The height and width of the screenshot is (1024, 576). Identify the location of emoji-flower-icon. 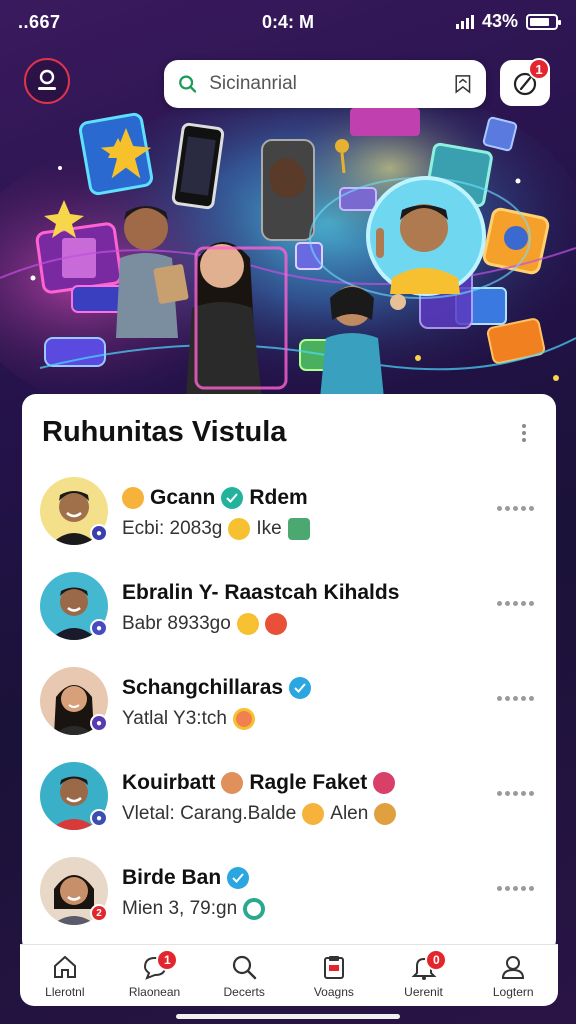
(275, 624).